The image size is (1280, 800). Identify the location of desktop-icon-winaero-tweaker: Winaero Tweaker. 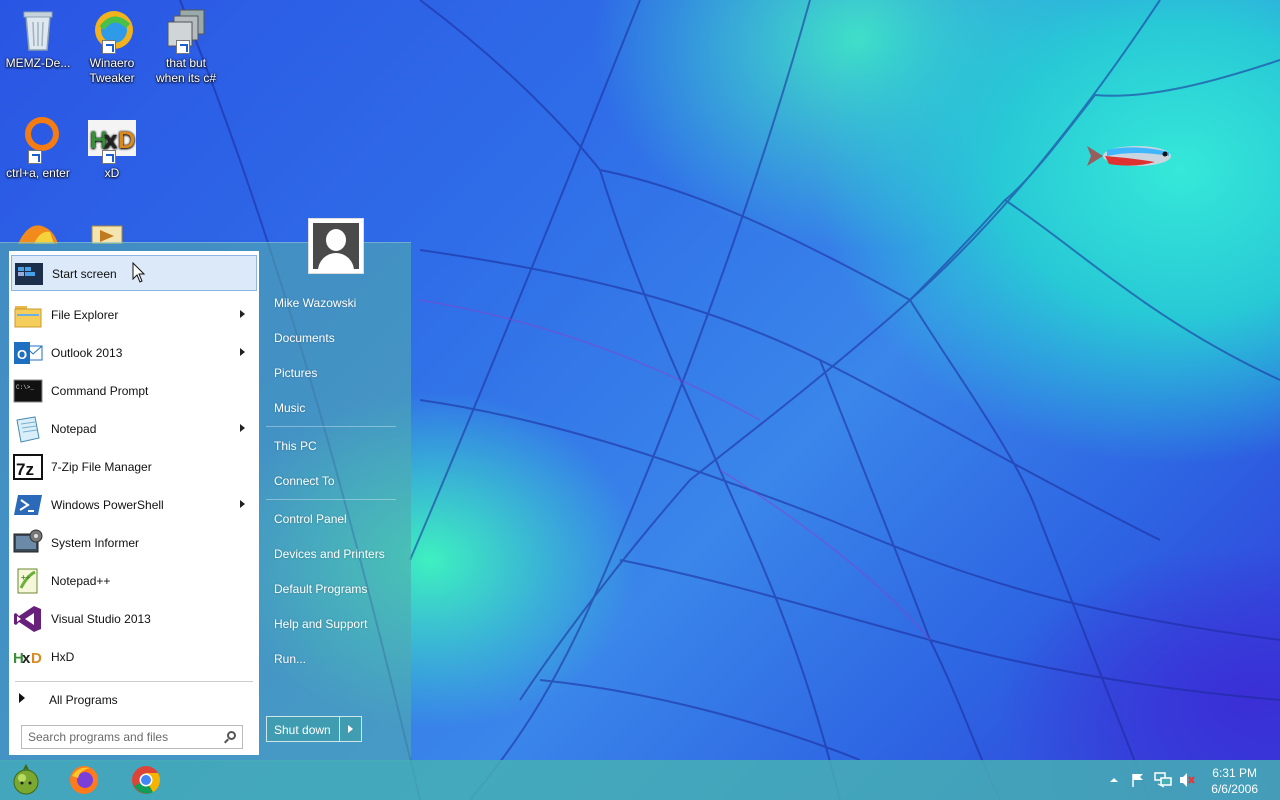
(112, 46).